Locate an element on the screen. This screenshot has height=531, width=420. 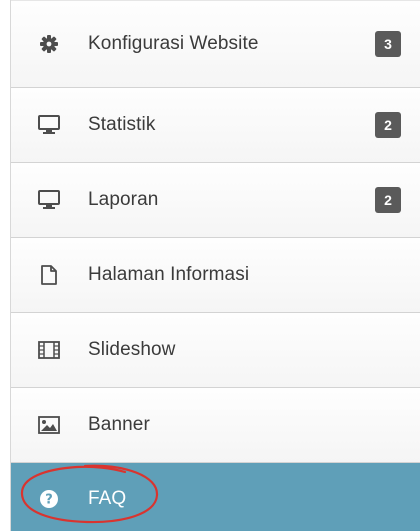
sidebar-item-laporan: Laporan 2 is located at coordinates (215, 200).